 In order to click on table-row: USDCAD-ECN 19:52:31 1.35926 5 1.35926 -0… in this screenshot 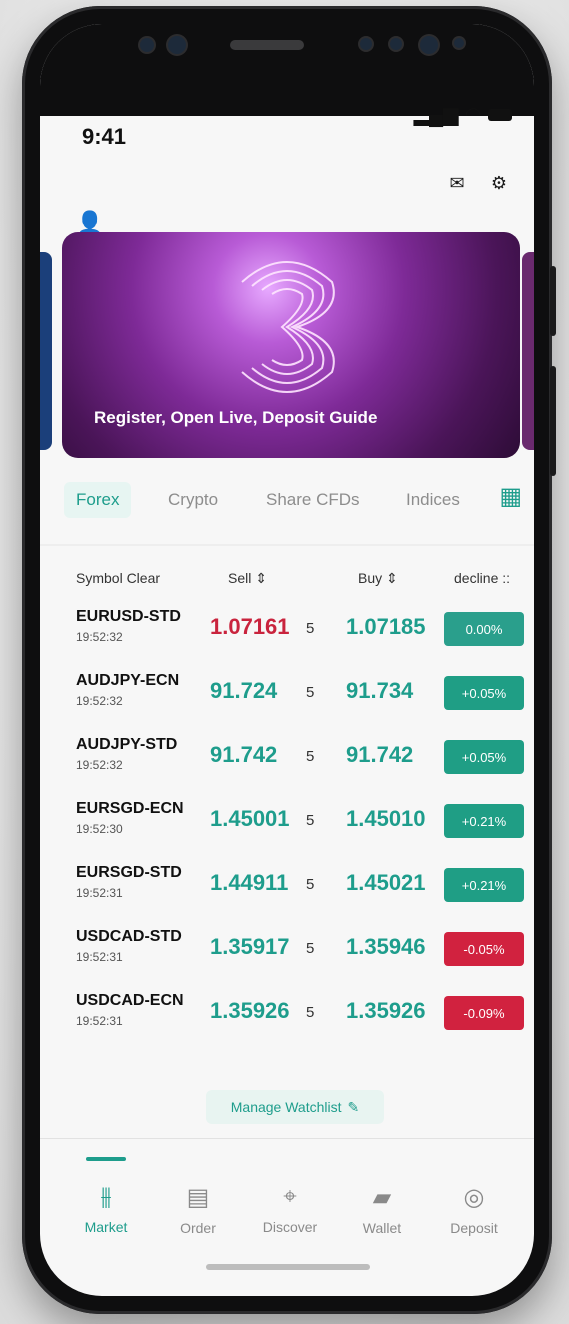, I will do `click(287, 1024)`.